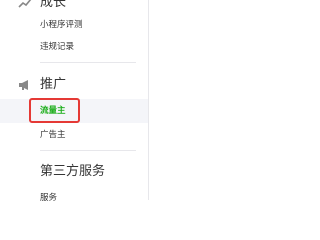  Describe the element at coordinates (74, 135) in the screenshot. I see `sidebar-item-advertiser: 广告主` at that location.